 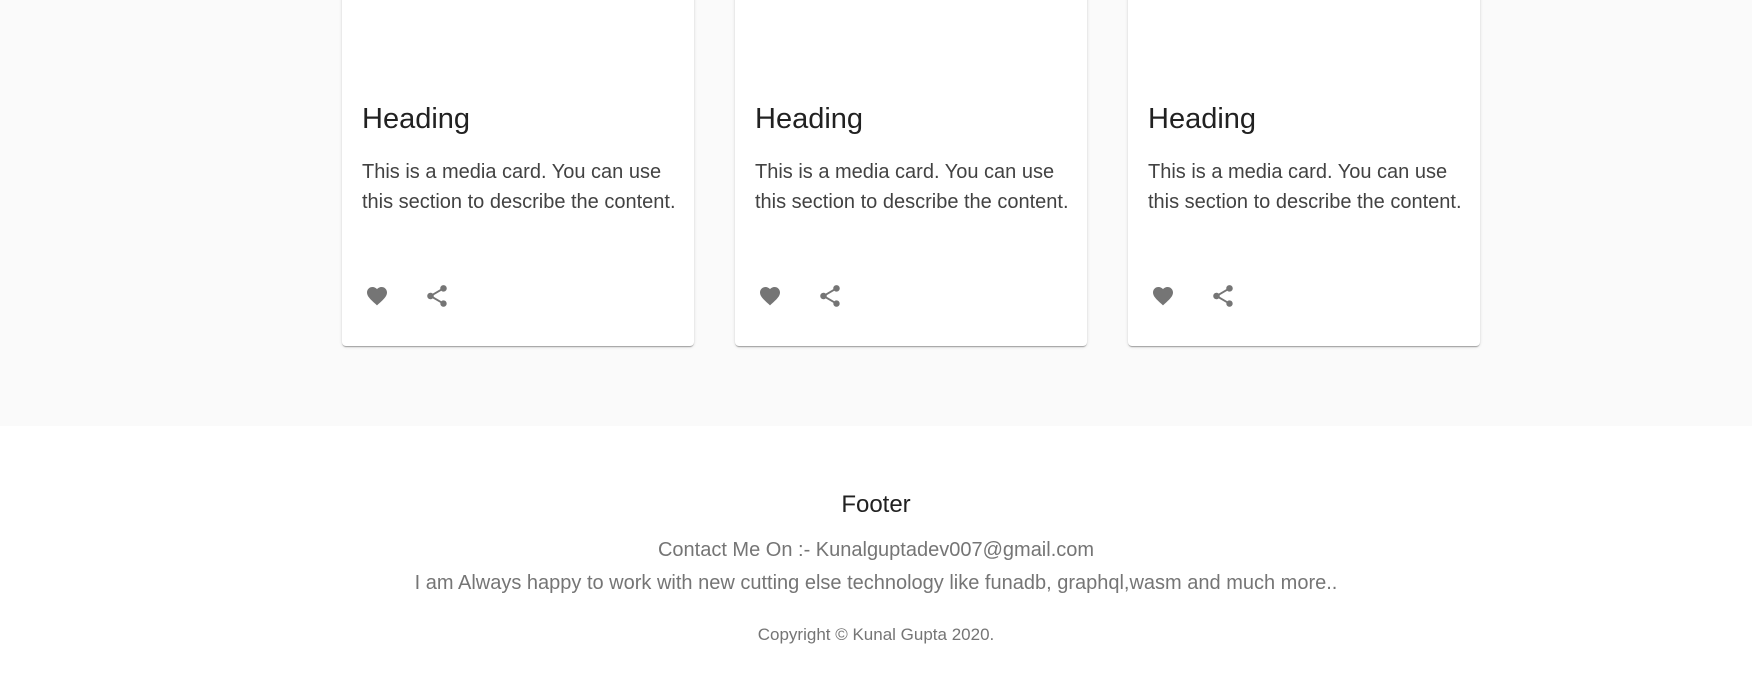 What do you see at coordinates (876, 634) in the screenshot?
I see `footer-copyright: Copyright © Kunal Gupta 2020.` at bounding box center [876, 634].